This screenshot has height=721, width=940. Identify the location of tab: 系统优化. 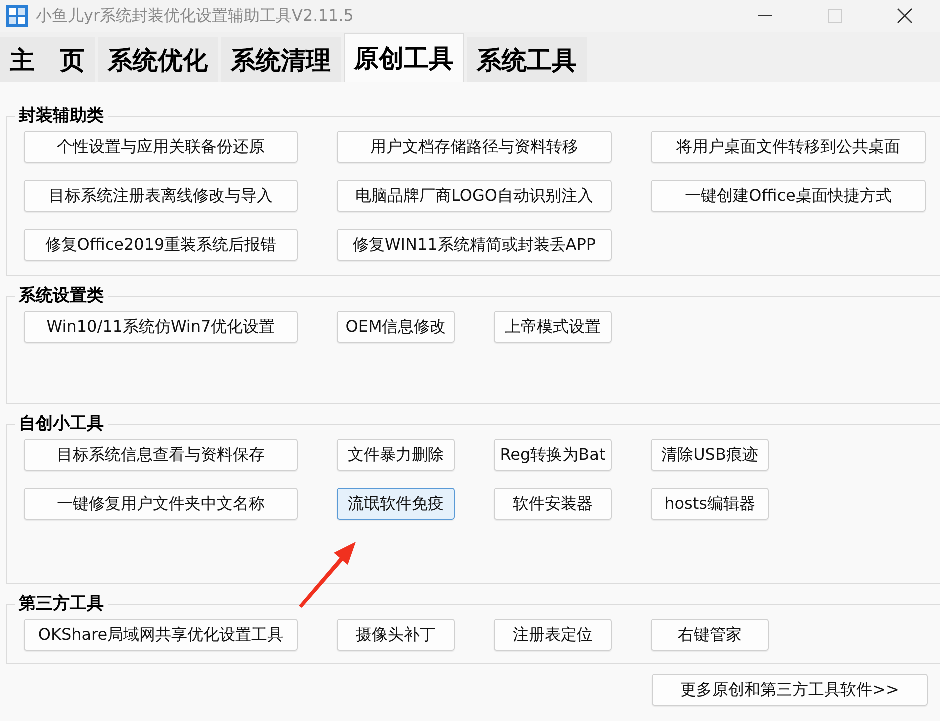
(158, 59).